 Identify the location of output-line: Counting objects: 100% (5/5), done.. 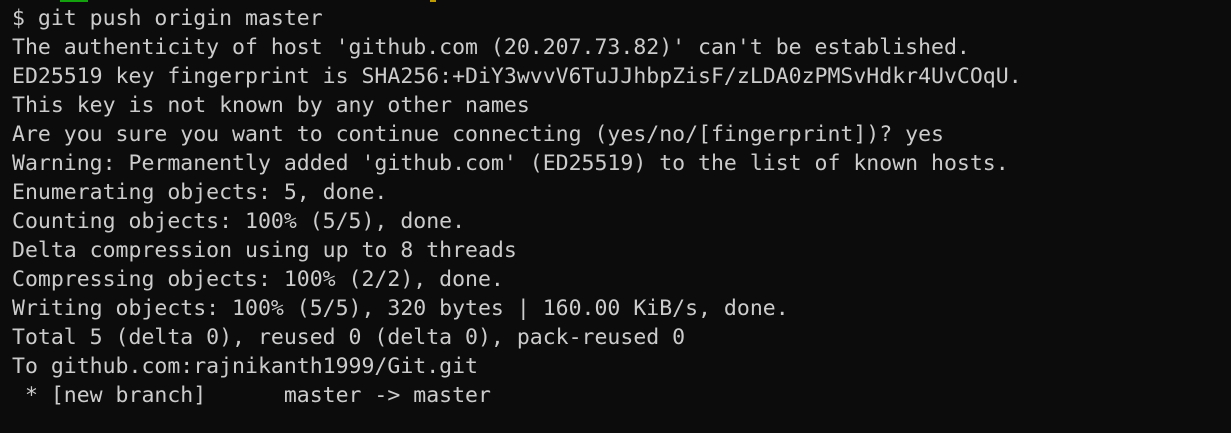
(239, 221).